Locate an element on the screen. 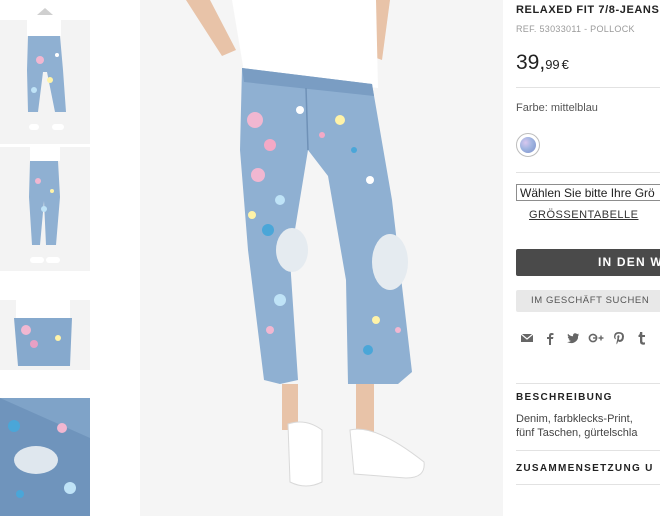 Image resolution: width=660 pixels, height=516 pixels. product-title: RELAXED FIT 7/8-JEANS is located at coordinates (588, 10).